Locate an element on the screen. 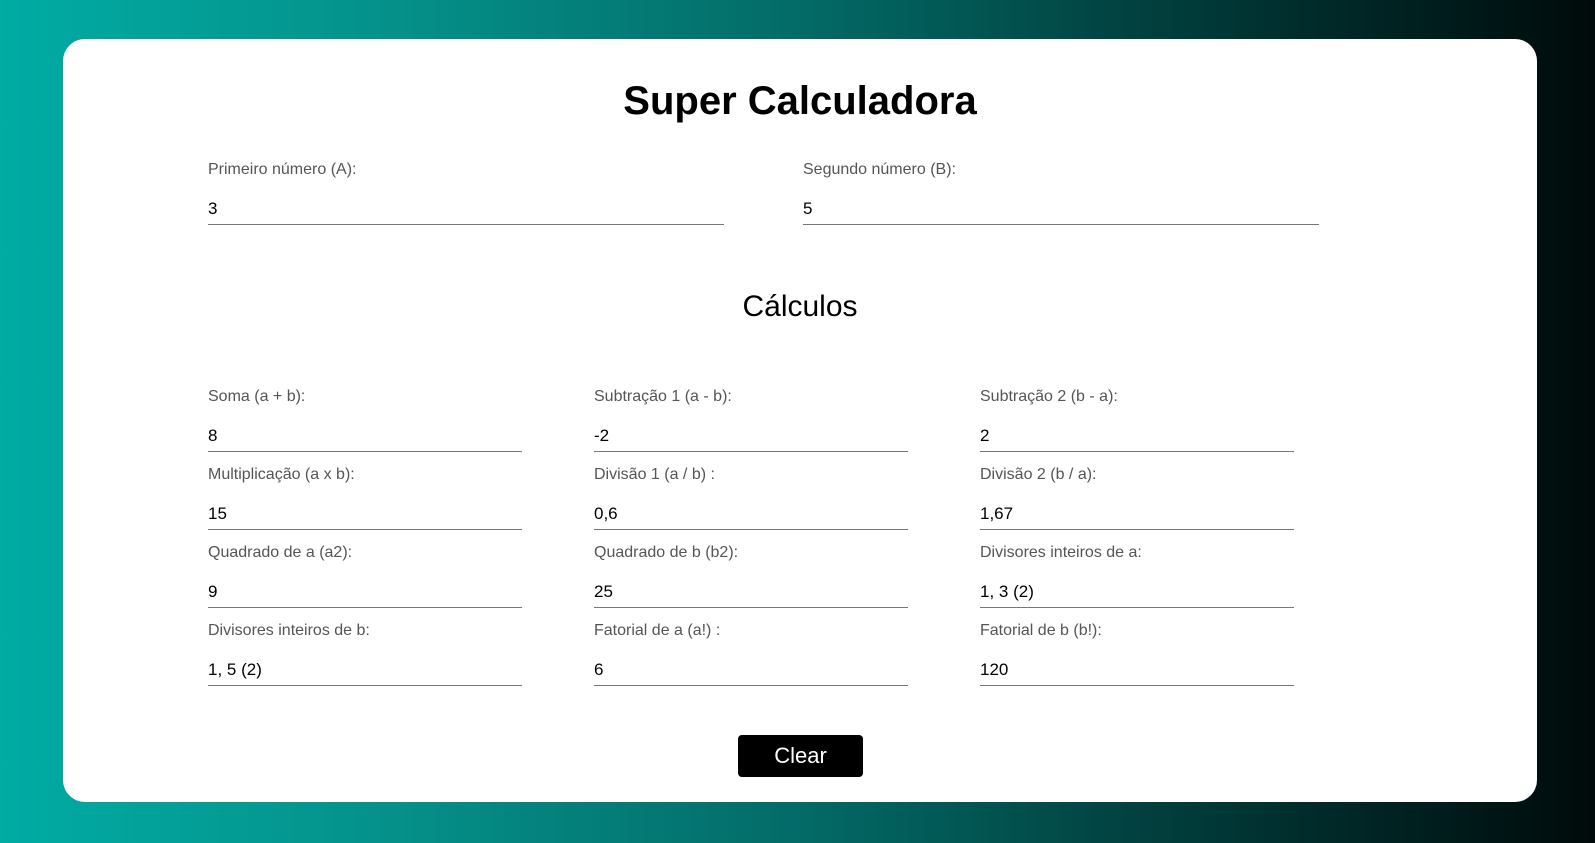  multiplication-label: Multiplicação (a x b): is located at coordinates (281, 474).